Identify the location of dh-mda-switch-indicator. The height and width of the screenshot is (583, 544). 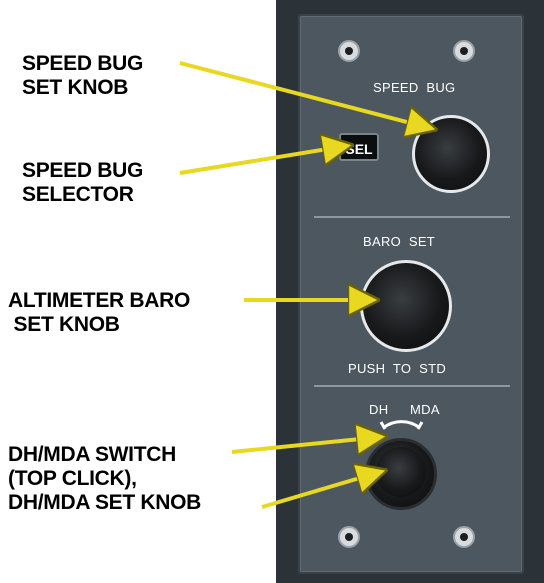
(401, 425).